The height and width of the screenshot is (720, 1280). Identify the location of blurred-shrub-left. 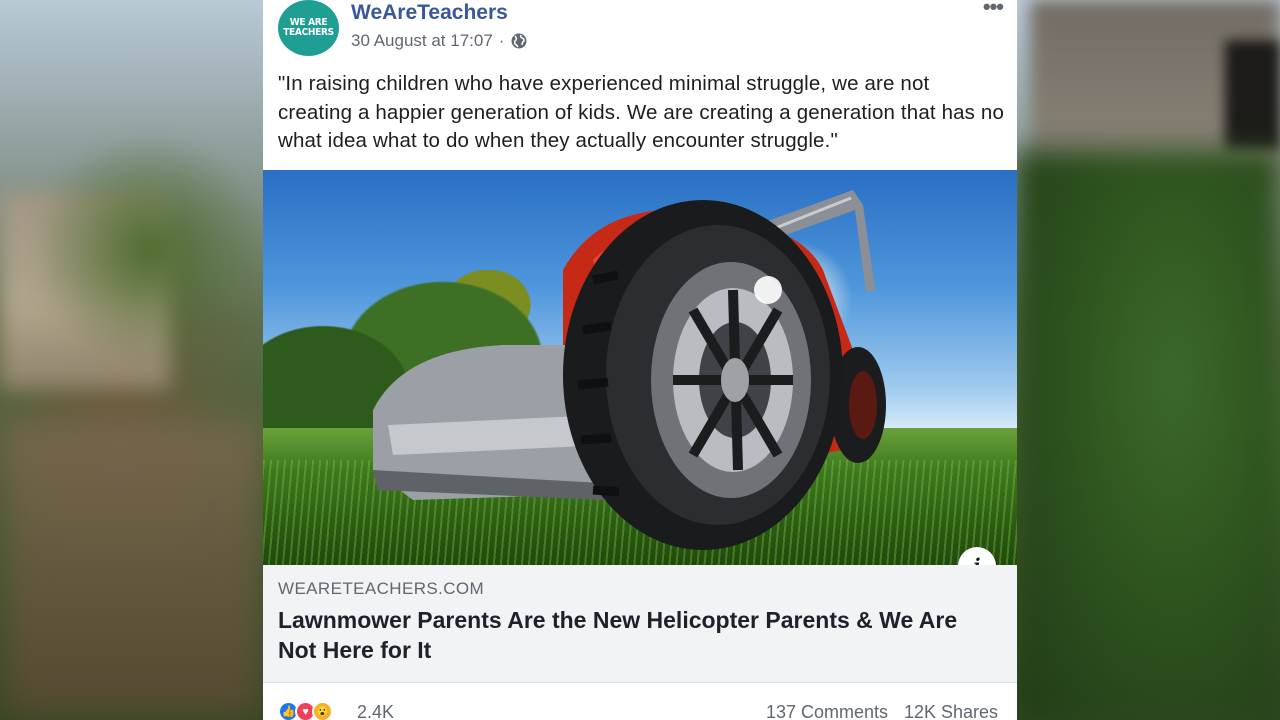
(150, 250).